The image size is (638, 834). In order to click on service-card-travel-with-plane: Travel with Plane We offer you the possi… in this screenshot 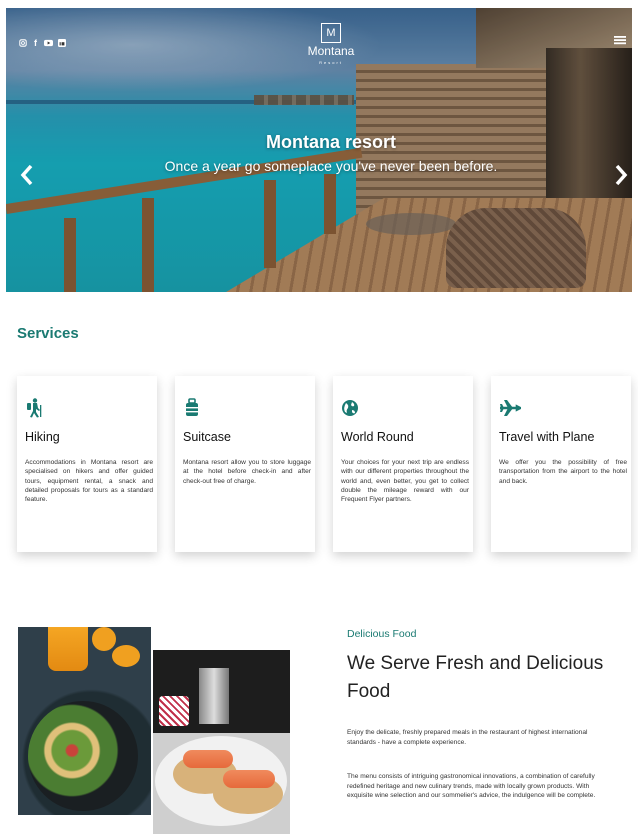, I will do `click(561, 464)`.